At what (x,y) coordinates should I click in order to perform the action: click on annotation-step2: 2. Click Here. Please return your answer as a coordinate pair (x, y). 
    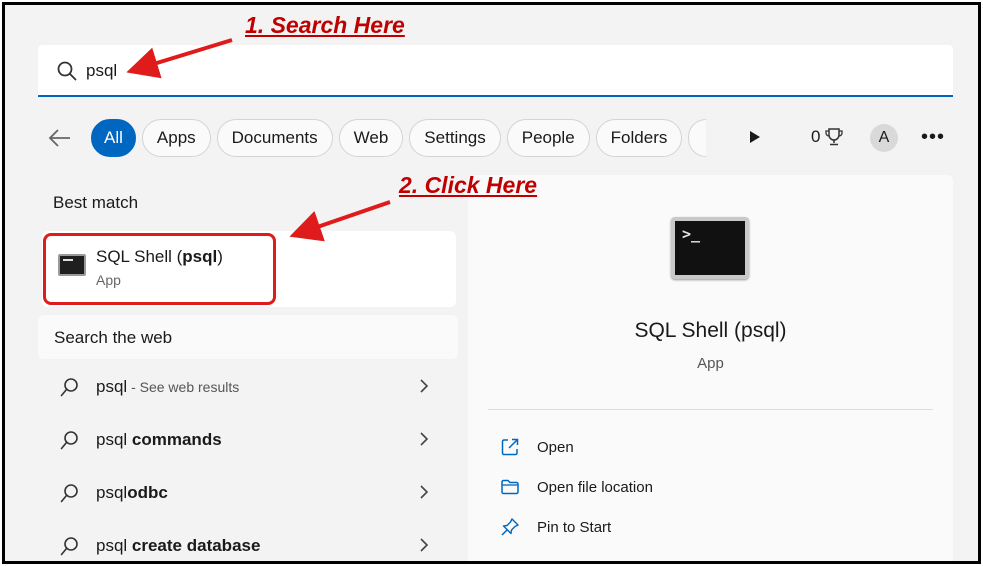
    Looking at the image, I should click on (468, 185).